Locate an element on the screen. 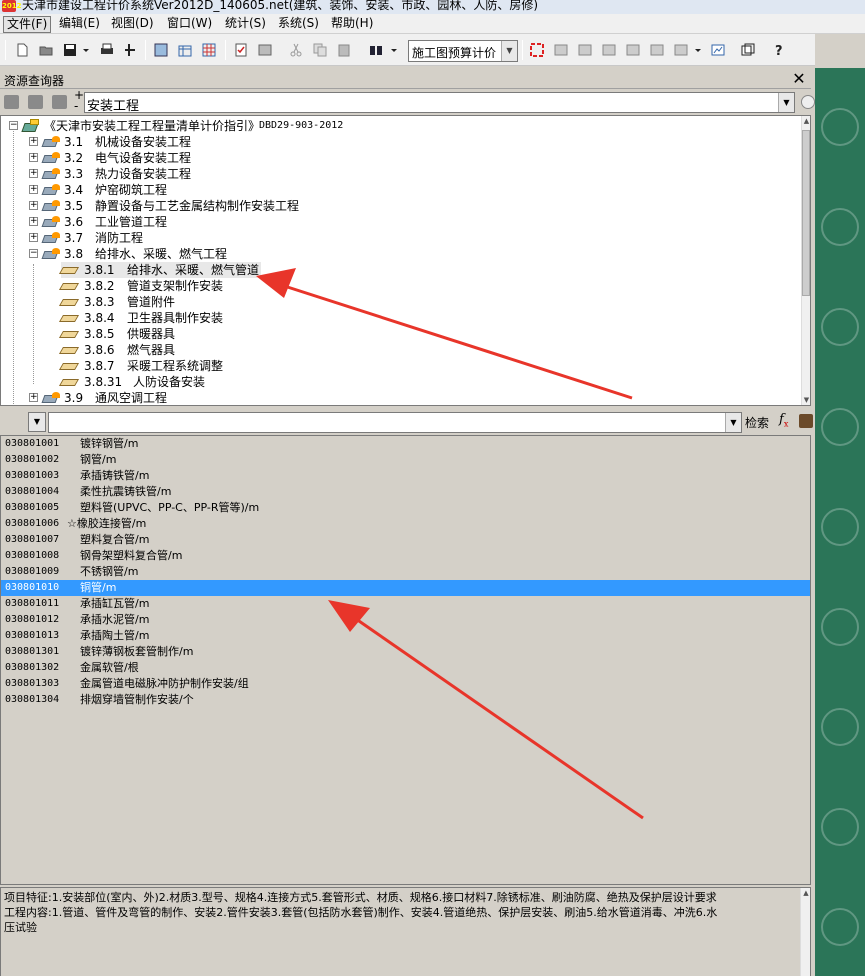 The width and height of the screenshot is (865, 976). menu-statistics: 统计(S) is located at coordinates (245, 24).